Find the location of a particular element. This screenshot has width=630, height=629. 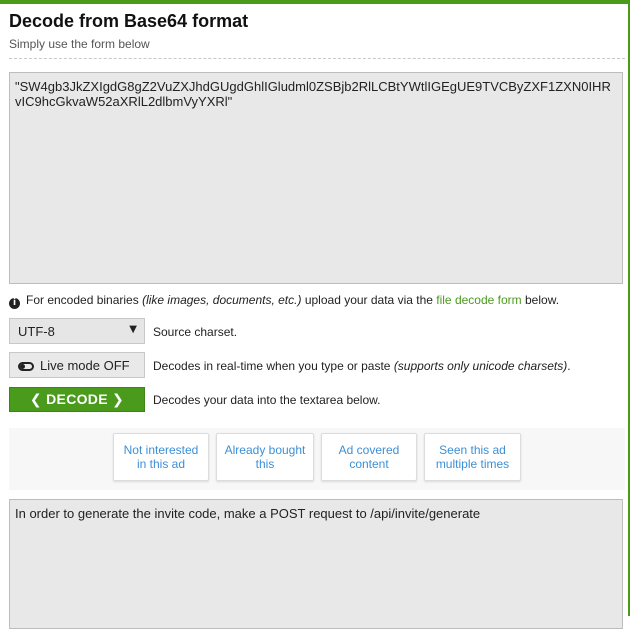

charset-select: UTF-8 ▼ is located at coordinates (77, 331).